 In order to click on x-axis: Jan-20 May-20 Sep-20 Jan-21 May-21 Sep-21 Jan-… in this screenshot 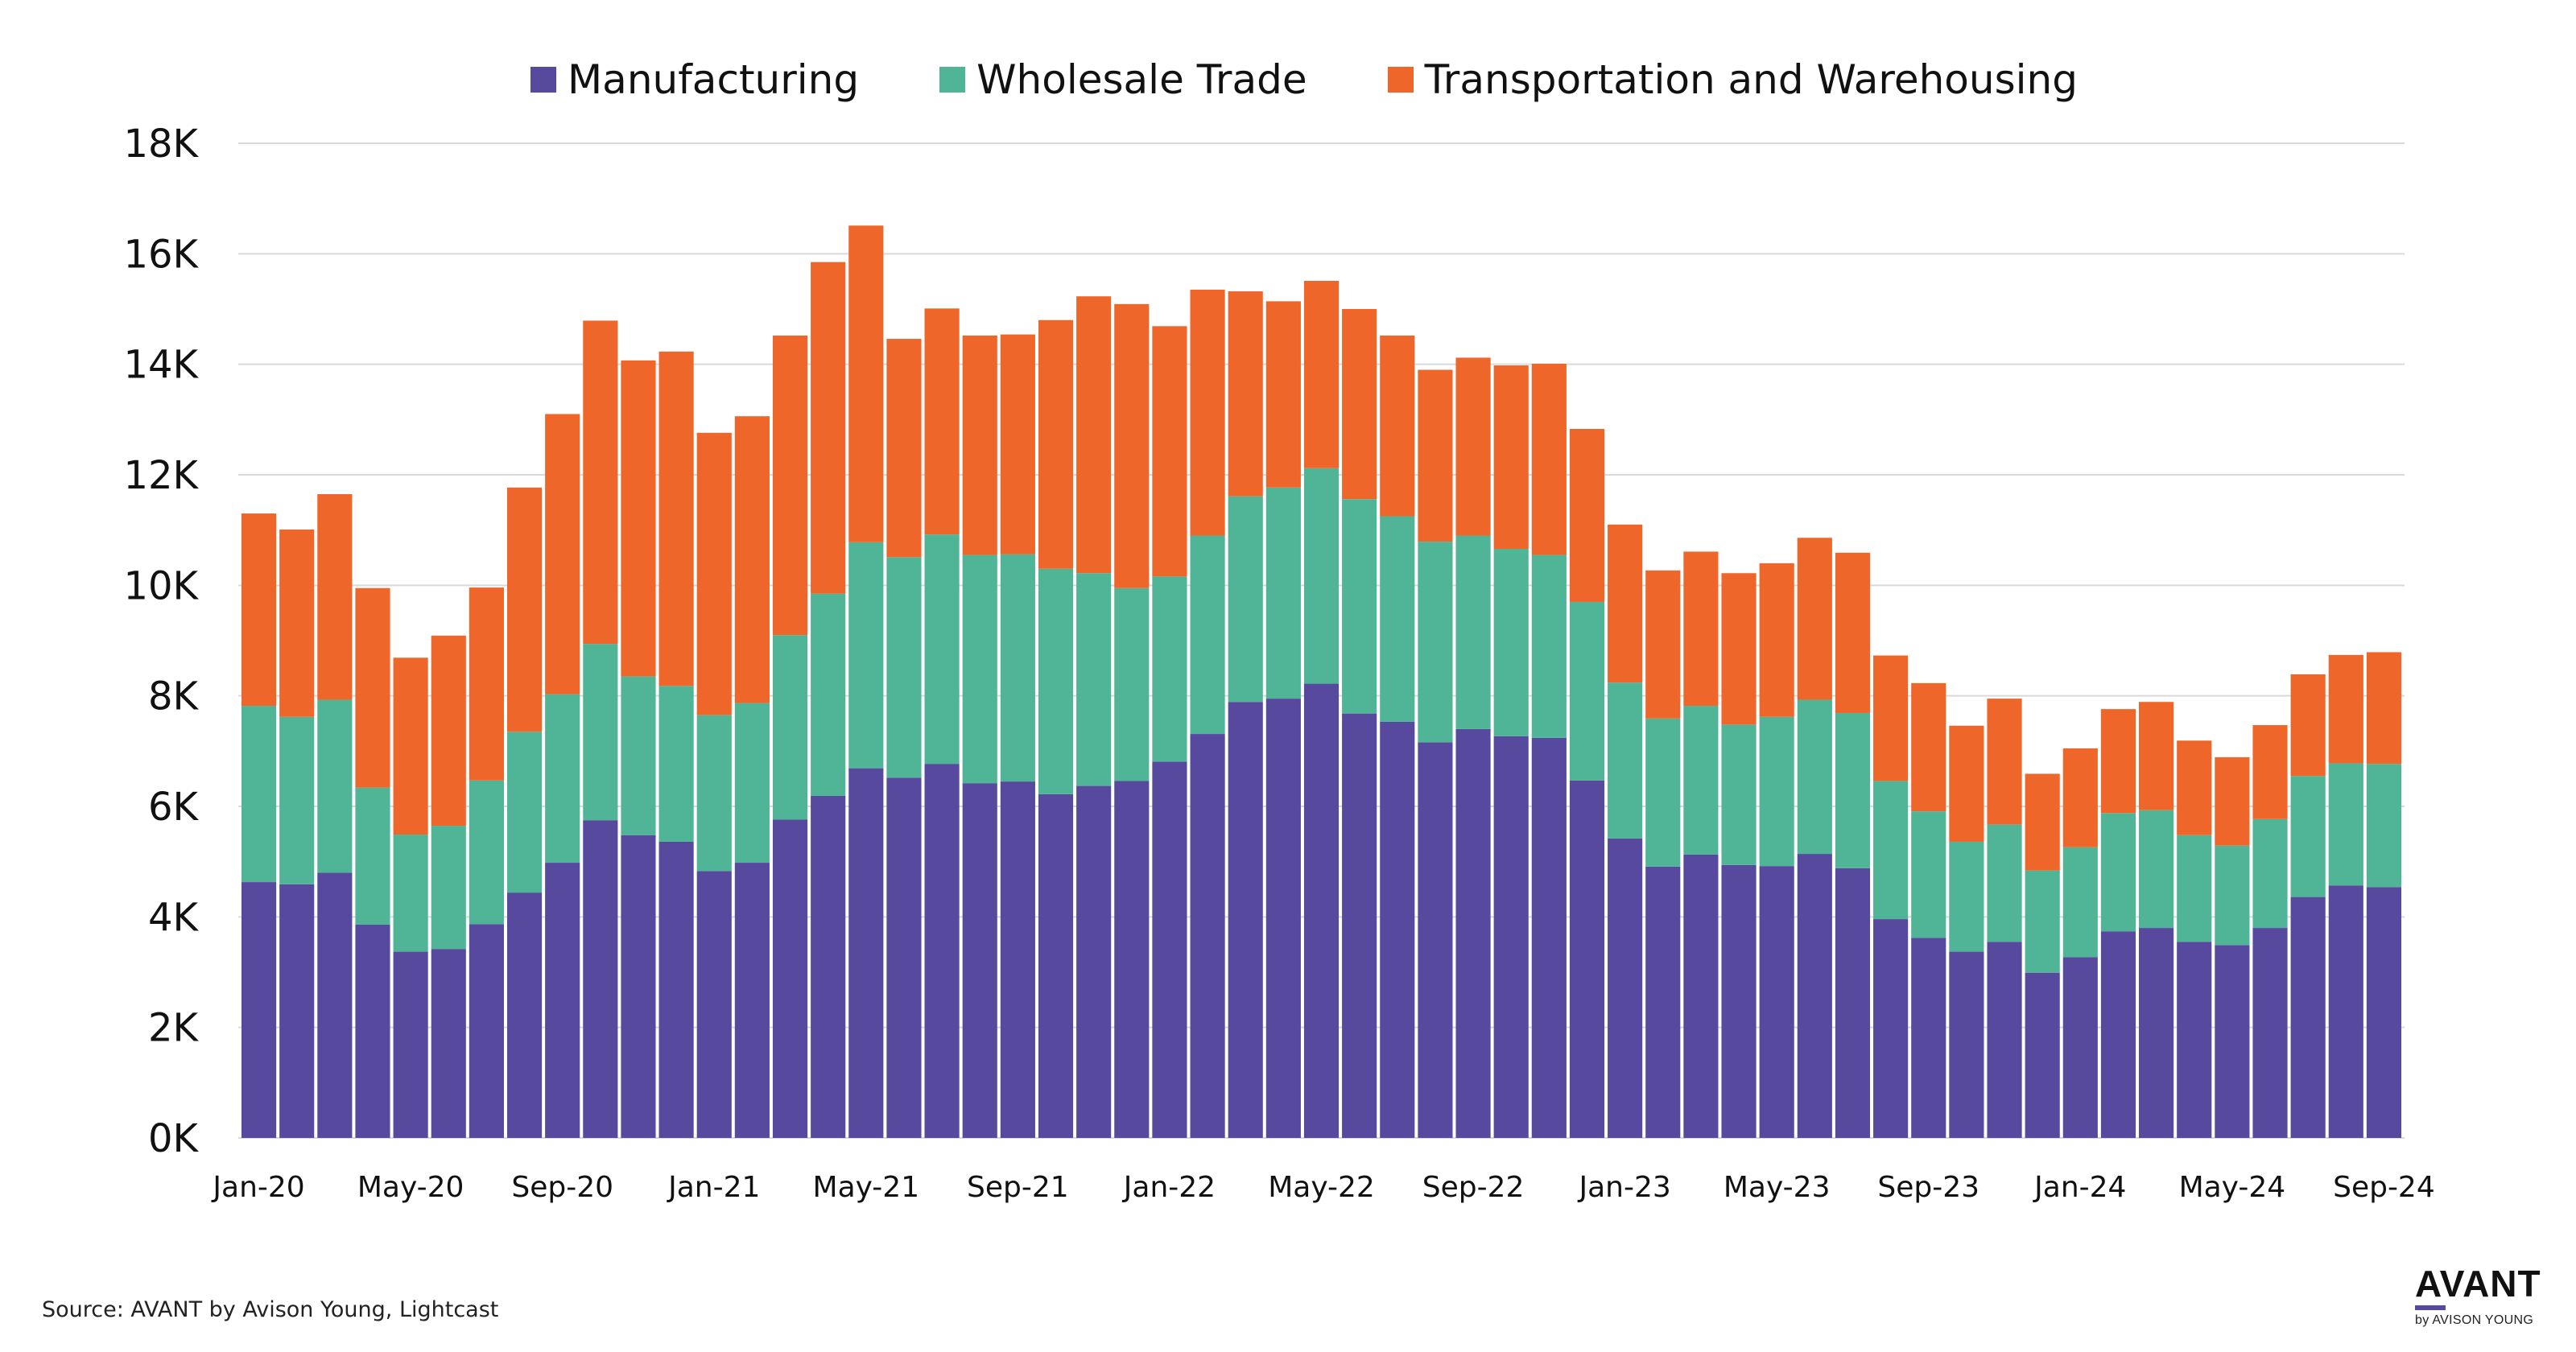, I will do `click(1322, 1187)`.